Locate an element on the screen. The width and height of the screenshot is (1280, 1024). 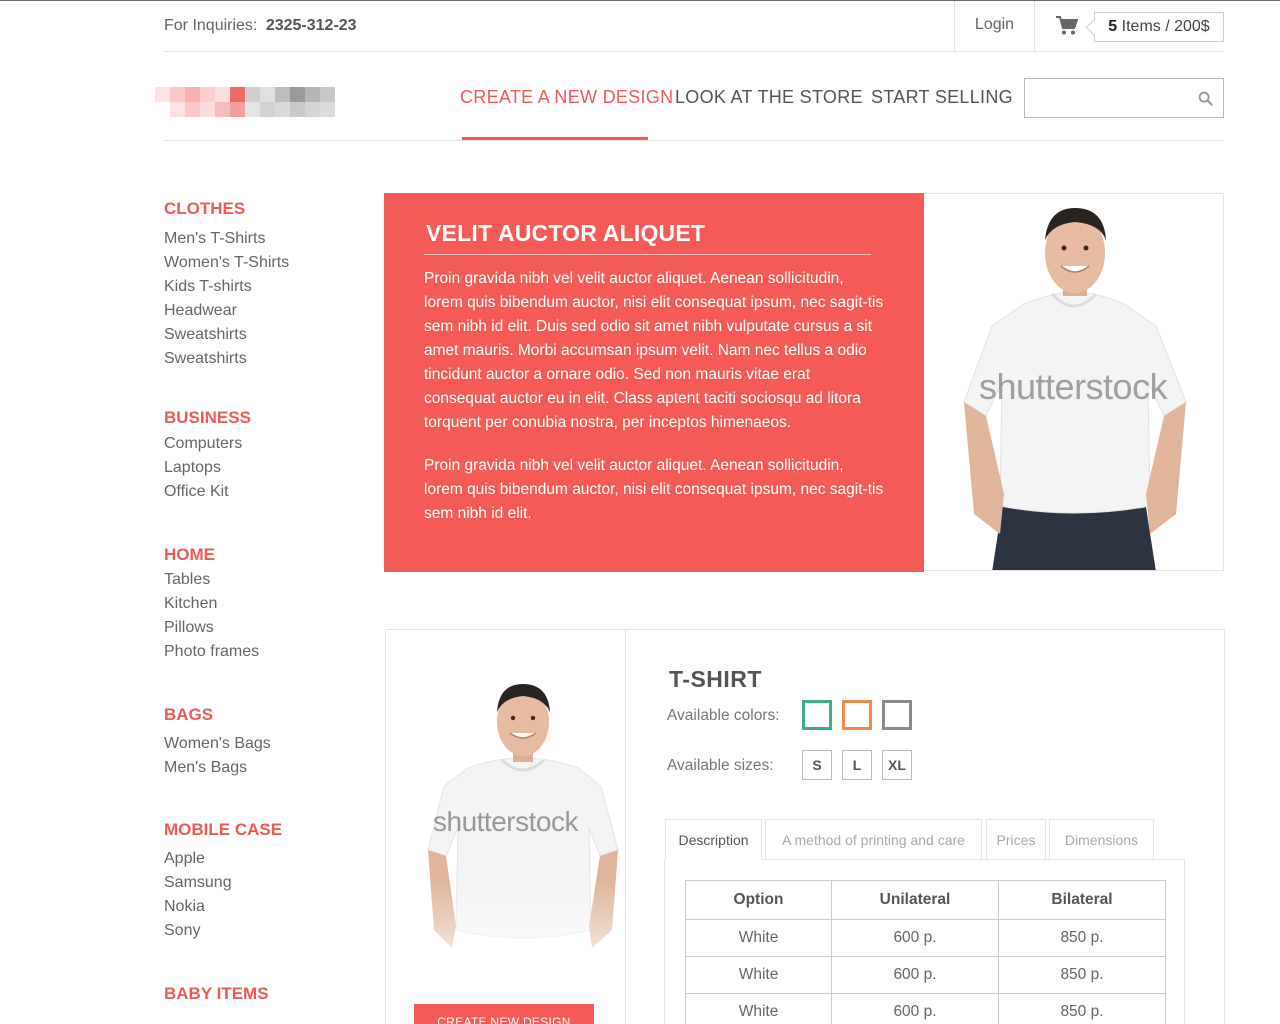
cart-count: 5 is located at coordinates (1113, 26).